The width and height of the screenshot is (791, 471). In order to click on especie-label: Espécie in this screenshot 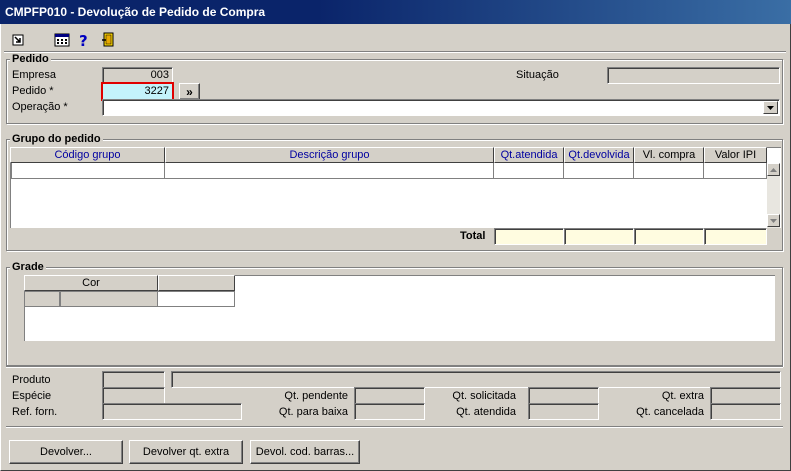, I will do `click(32, 396)`.